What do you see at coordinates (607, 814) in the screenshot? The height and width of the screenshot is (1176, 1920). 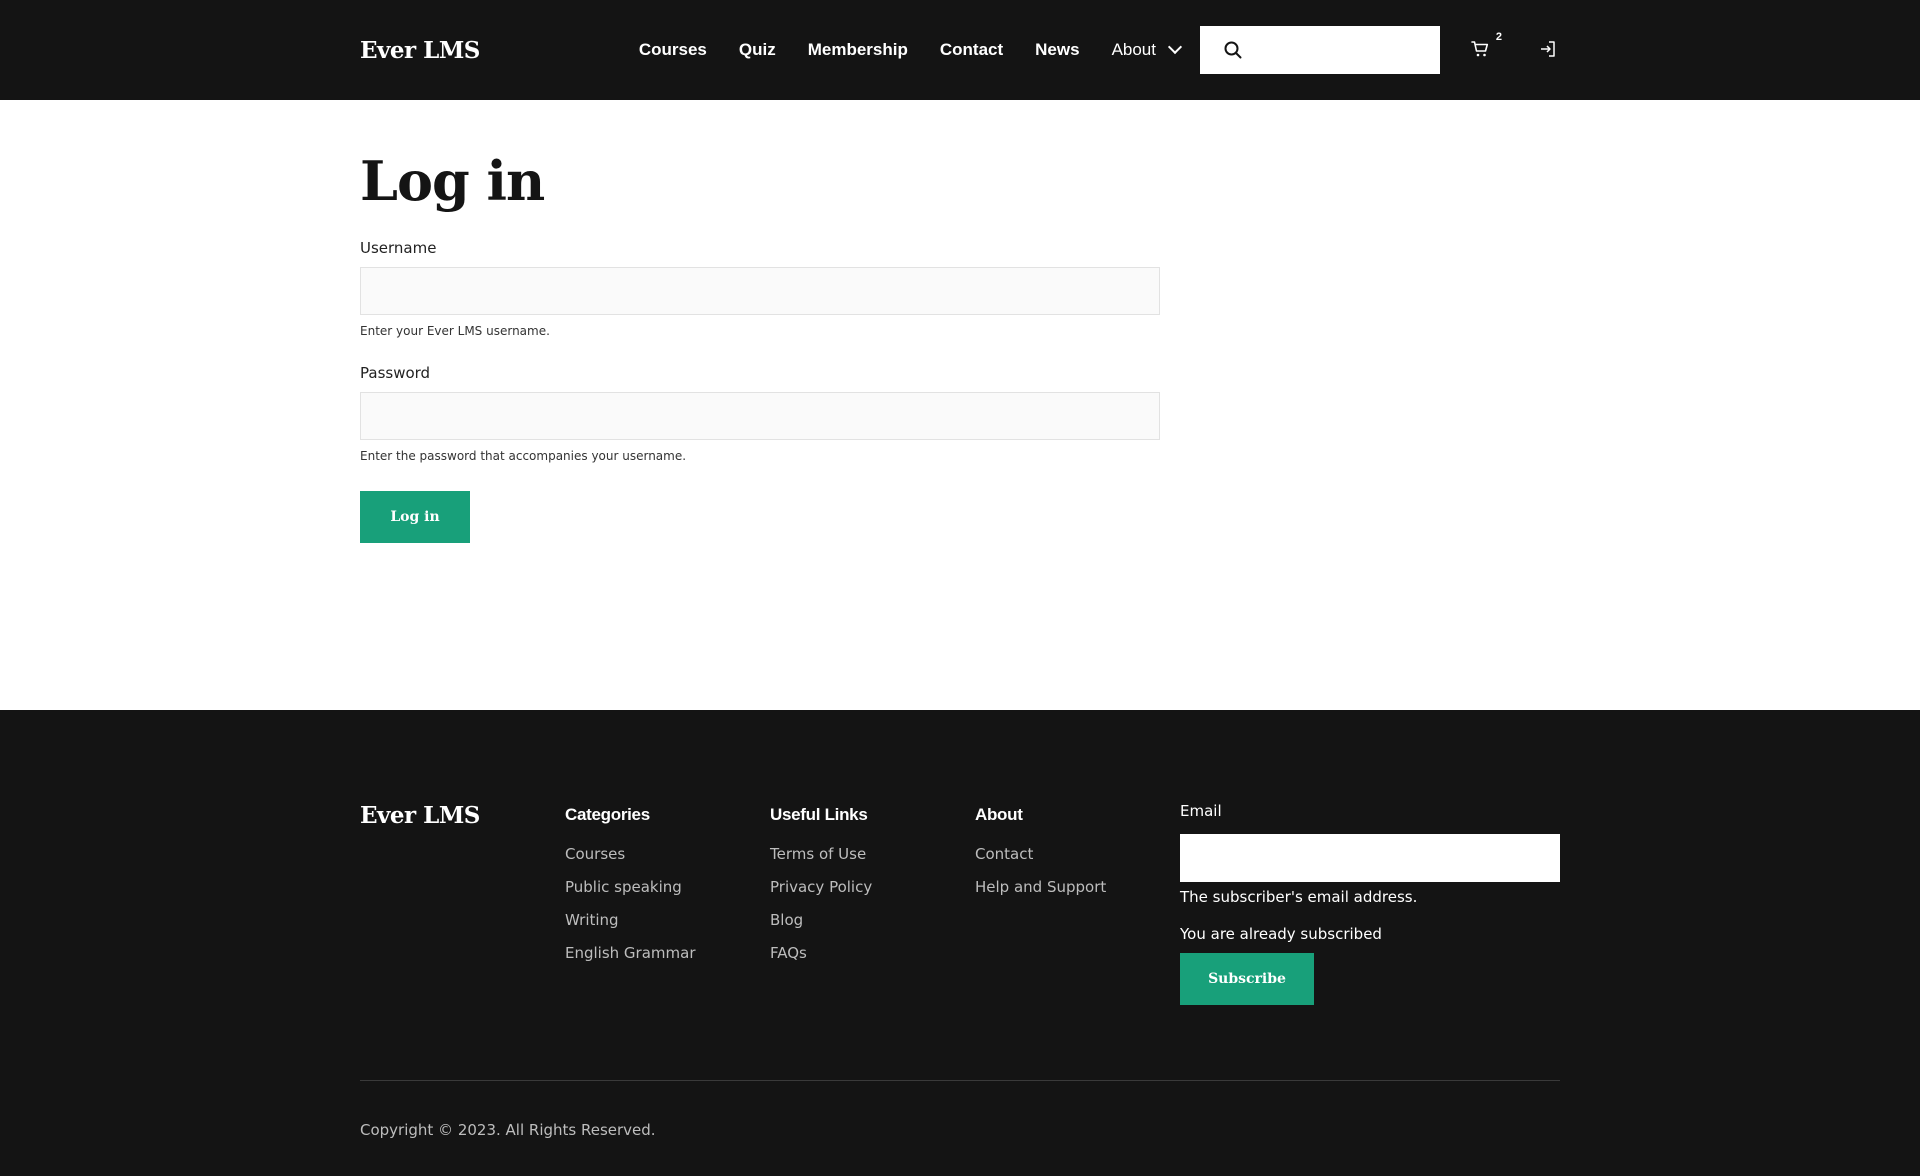 I see `footer-col-title: Categories` at bounding box center [607, 814].